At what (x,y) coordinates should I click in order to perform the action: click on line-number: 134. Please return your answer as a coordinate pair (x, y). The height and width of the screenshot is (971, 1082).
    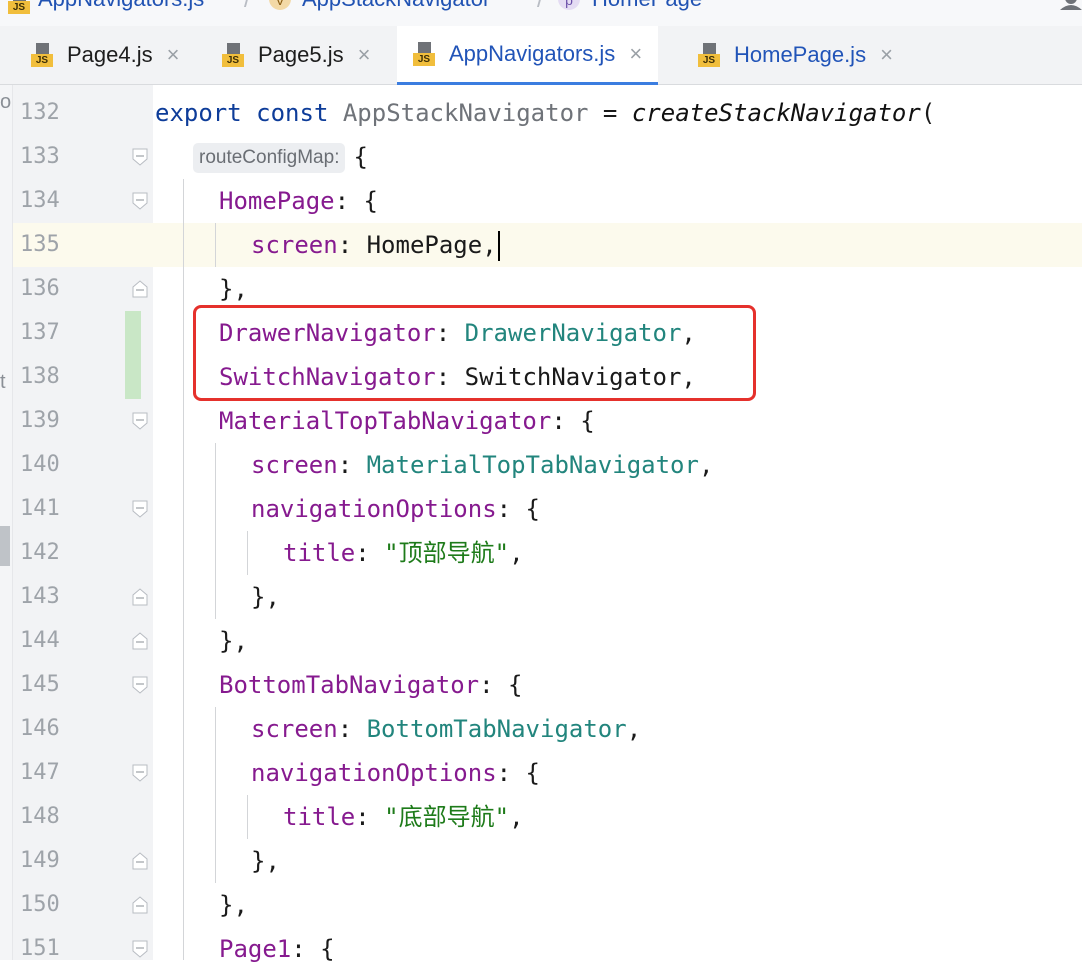
    Looking at the image, I should click on (40, 200).